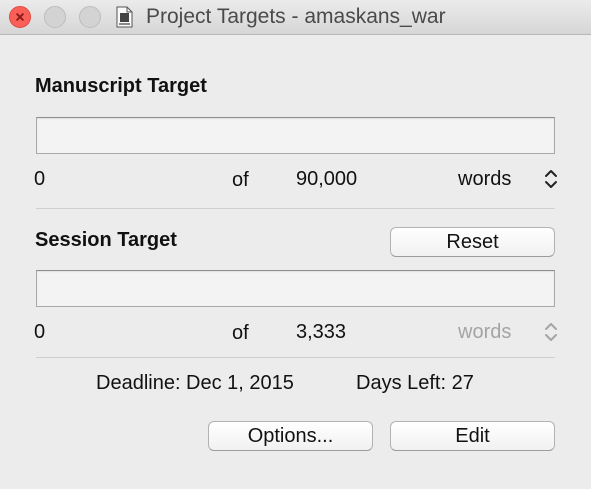  I want to click on session-progress-field, so click(295, 288).